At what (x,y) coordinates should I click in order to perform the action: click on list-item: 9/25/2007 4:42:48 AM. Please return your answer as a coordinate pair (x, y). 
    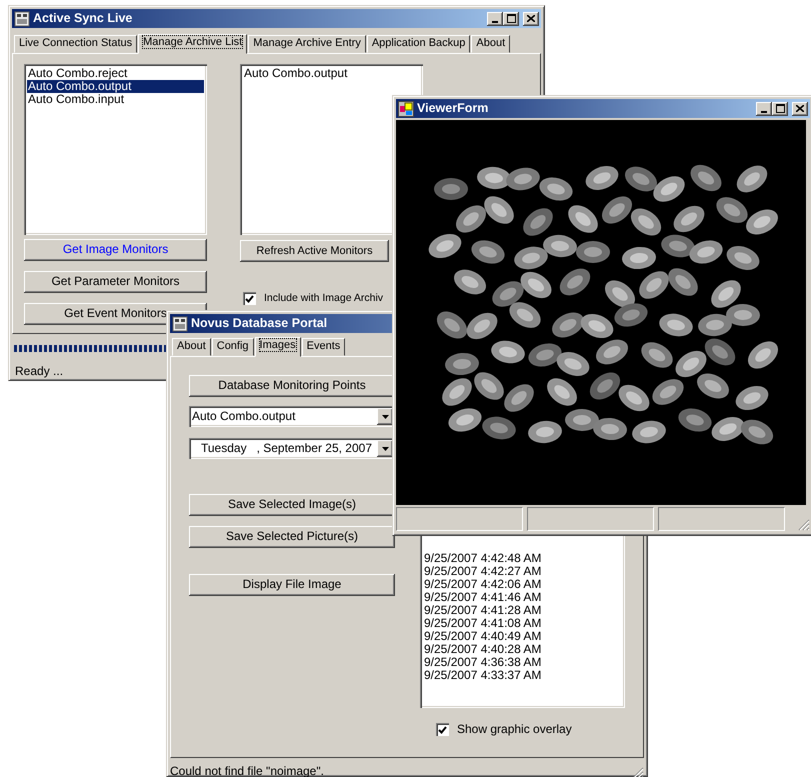
    Looking at the image, I should click on (522, 558).